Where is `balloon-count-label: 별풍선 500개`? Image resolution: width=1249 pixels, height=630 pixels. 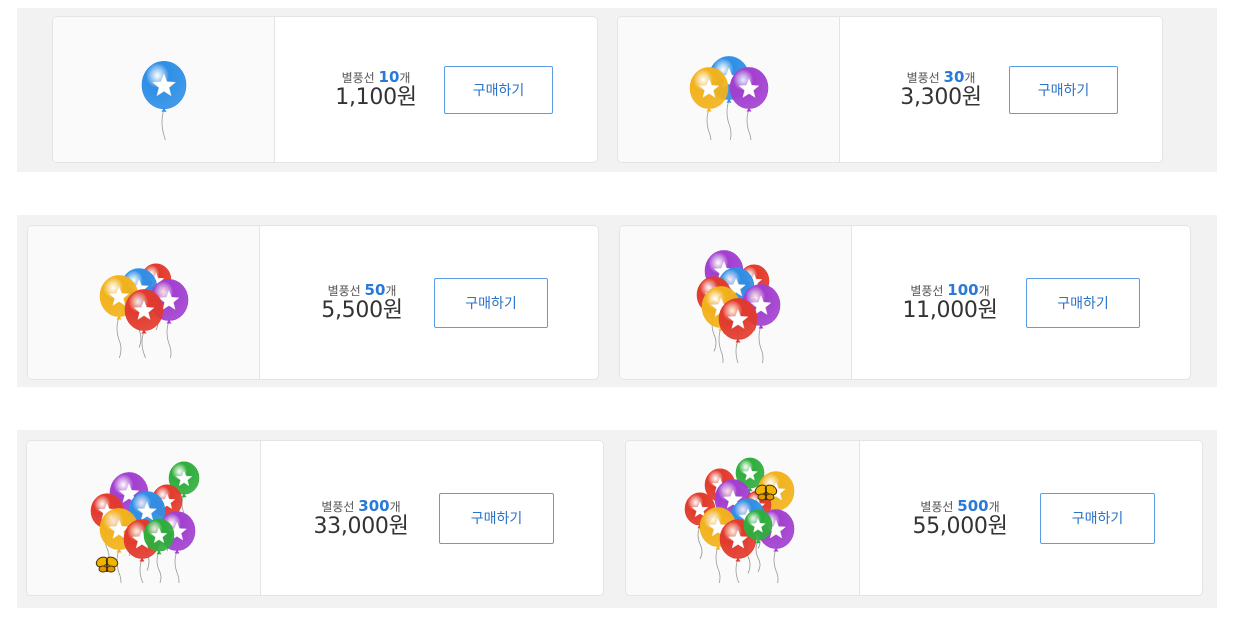
balloon-count-label: 별풍선 500개 is located at coordinates (960, 505).